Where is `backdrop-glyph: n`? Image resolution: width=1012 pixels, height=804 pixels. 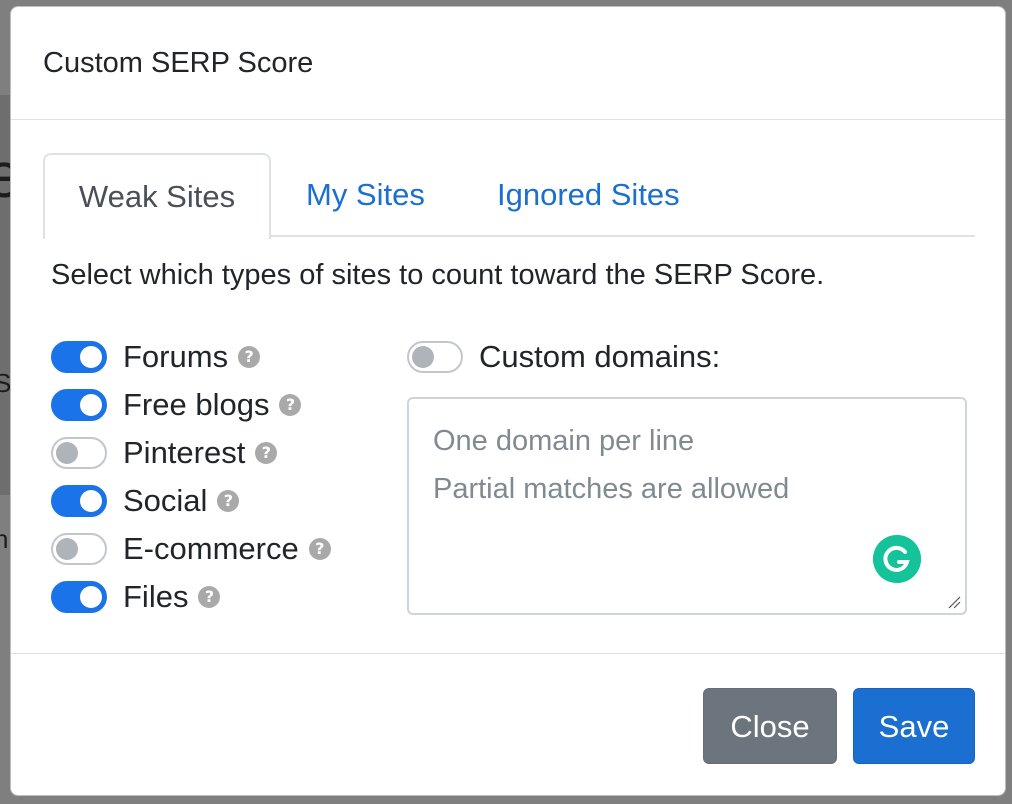
backdrop-glyph: n is located at coordinates (4, 539).